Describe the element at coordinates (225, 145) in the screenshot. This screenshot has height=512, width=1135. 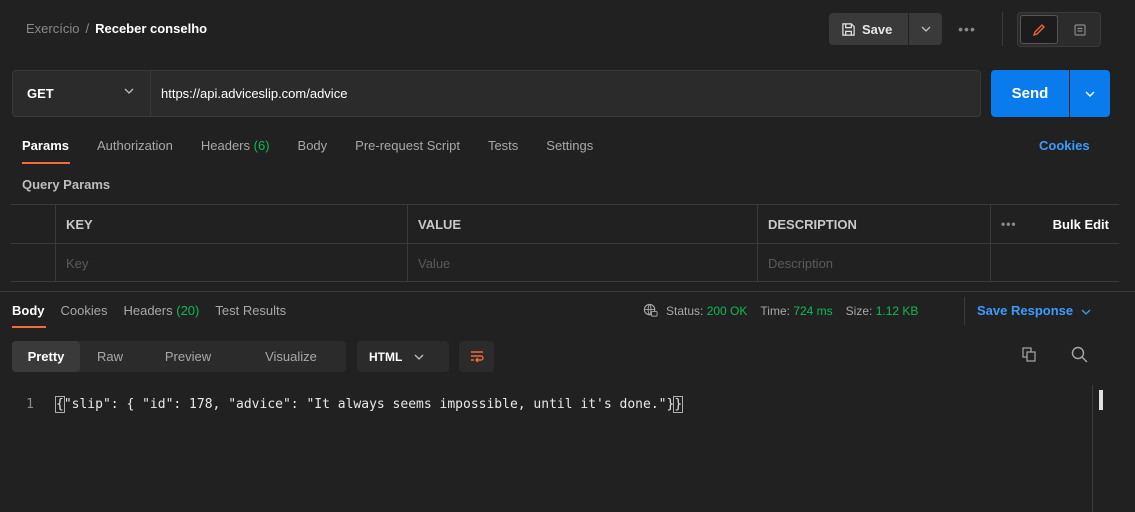
I see `tab-headers-label: Headers` at that location.